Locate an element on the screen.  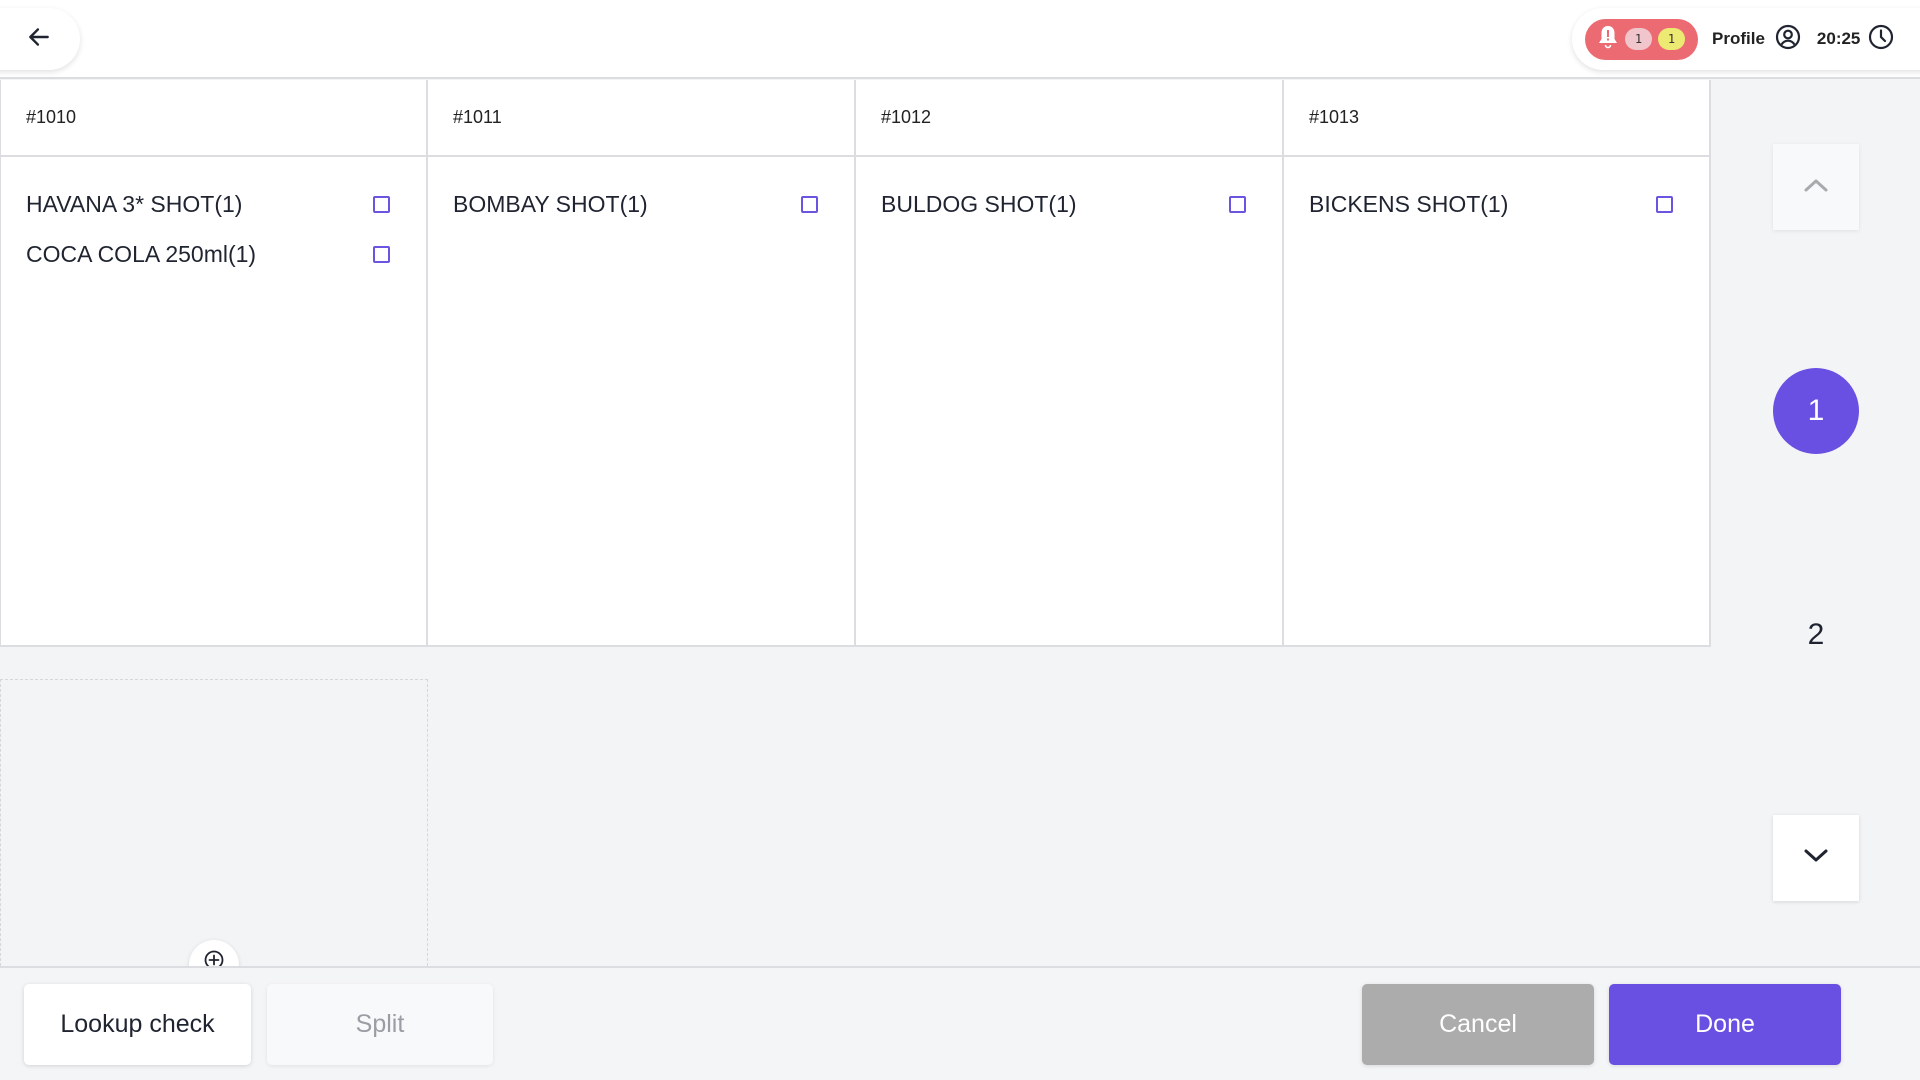
check-column: #1012 BULDOG SHOT(1) is located at coordinates (1070, 362).